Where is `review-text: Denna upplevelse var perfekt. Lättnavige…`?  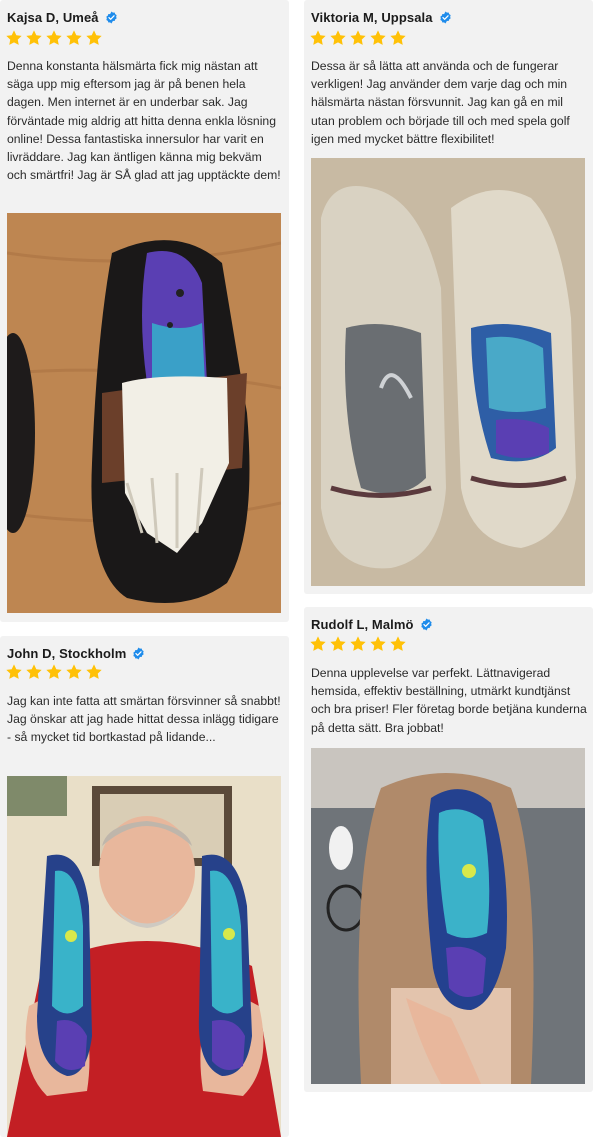
review-text: Denna upplevelse var perfekt. Lättnavige… is located at coordinates (449, 700).